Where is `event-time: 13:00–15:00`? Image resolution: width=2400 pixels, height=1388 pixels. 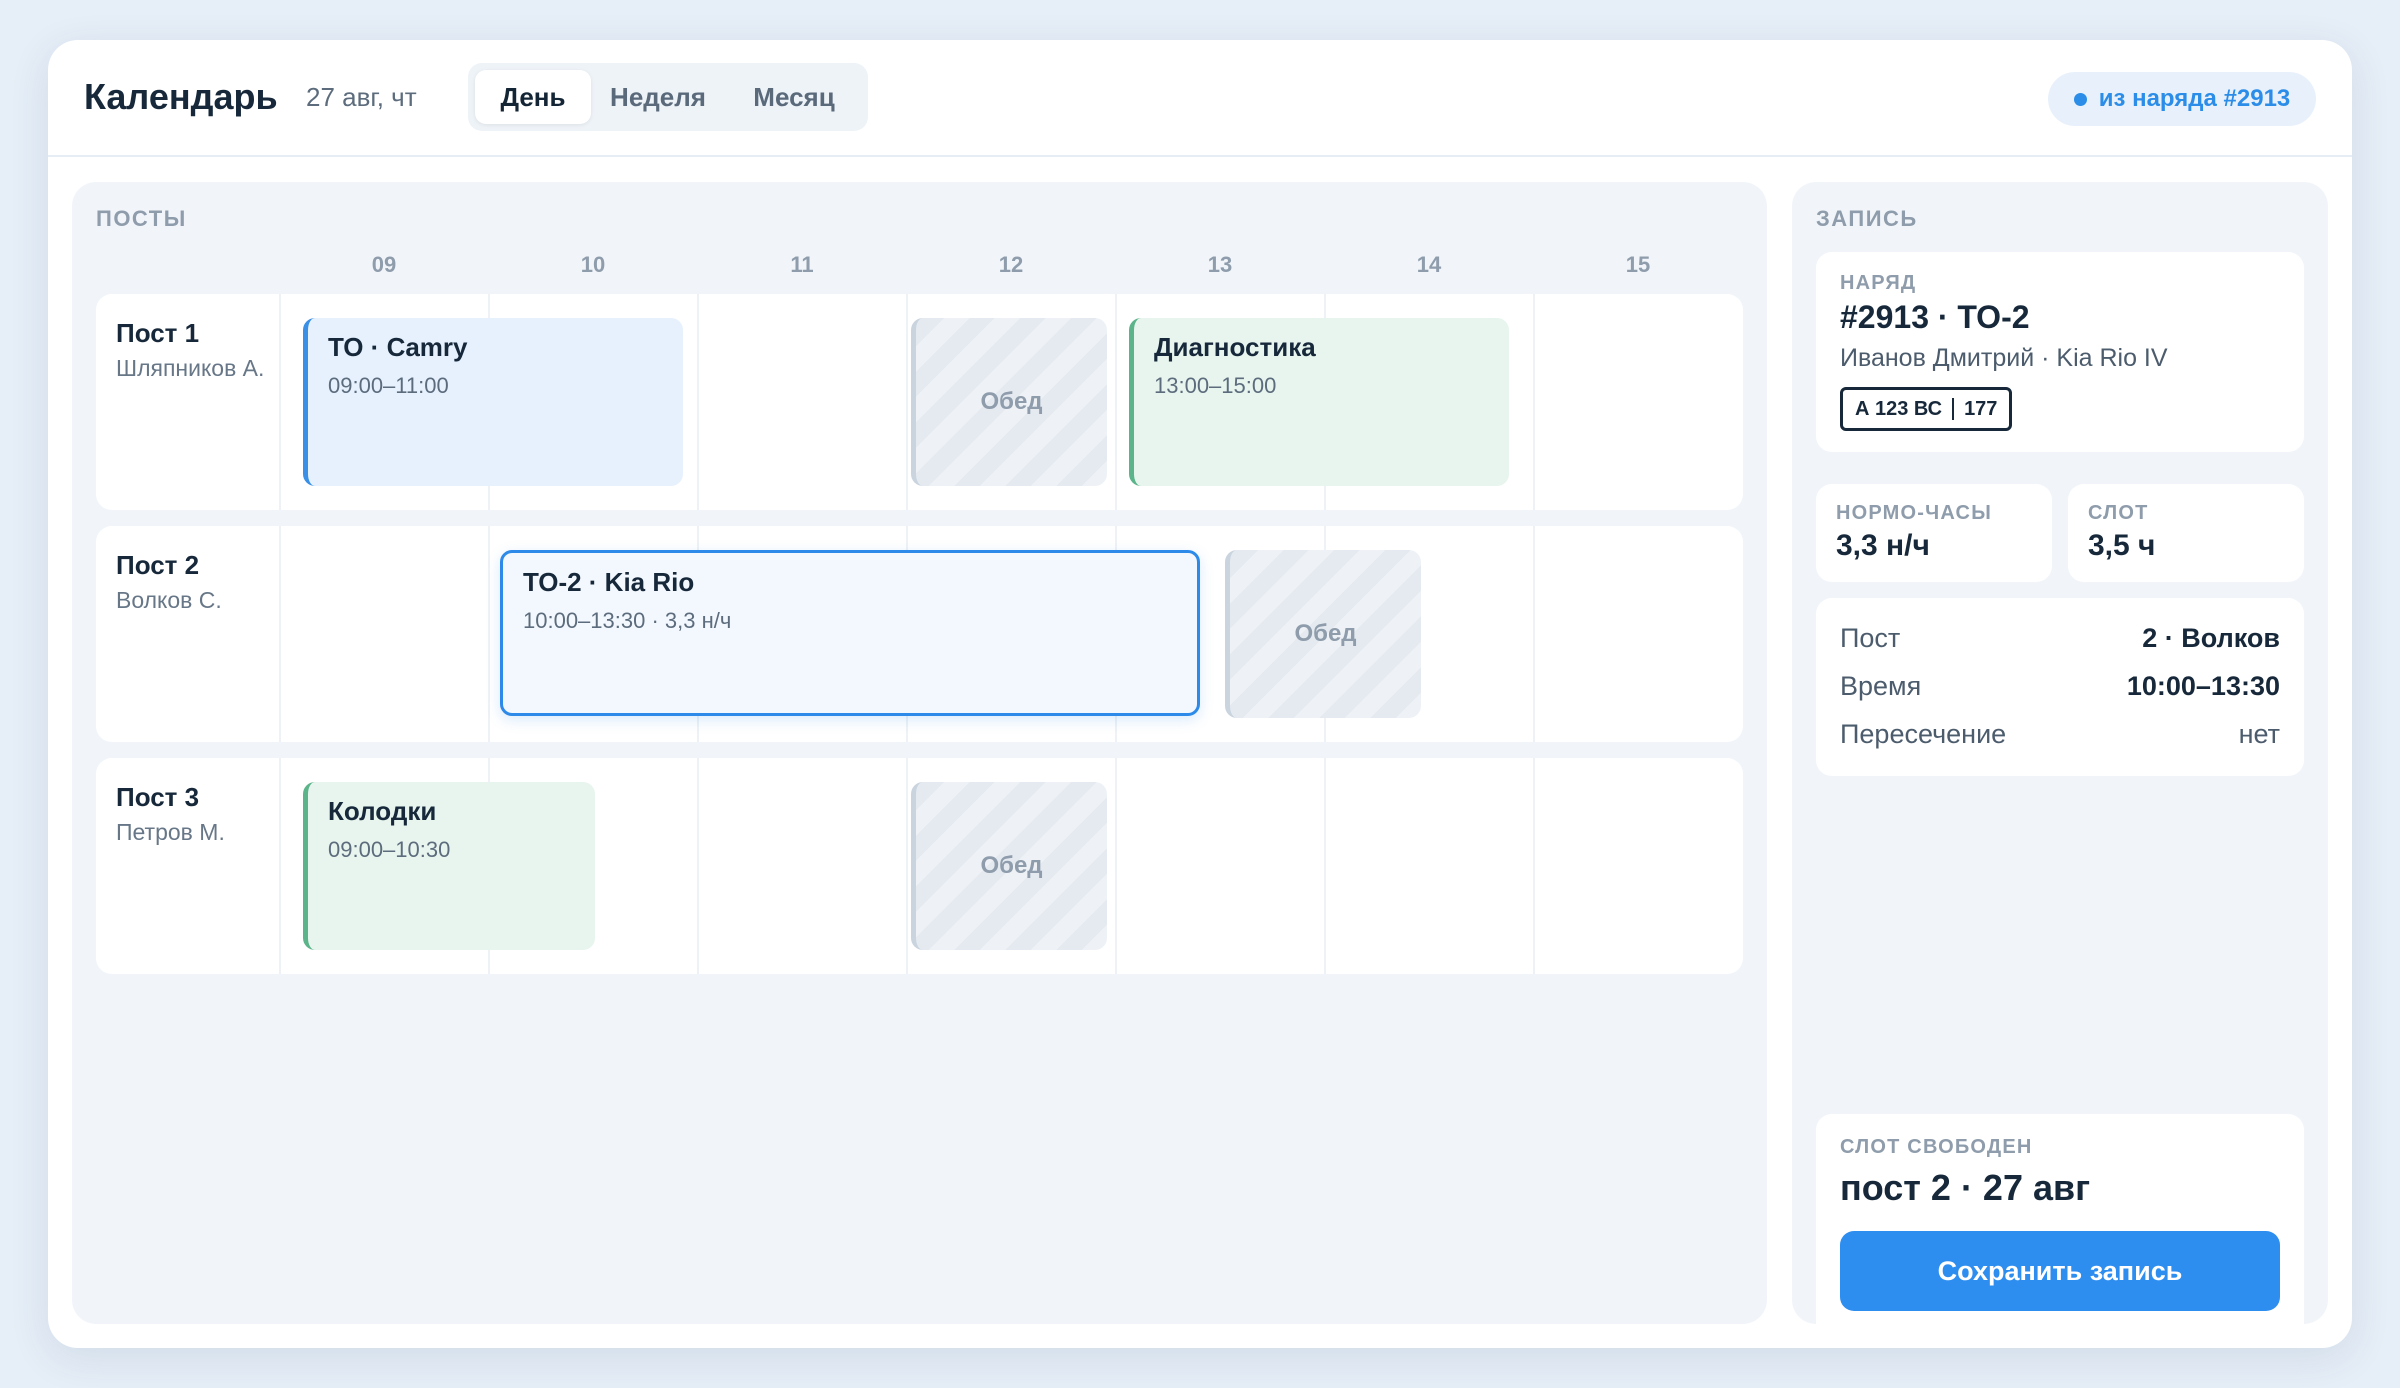
event-time: 13:00–15:00 is located at coordinates (1215, 385).